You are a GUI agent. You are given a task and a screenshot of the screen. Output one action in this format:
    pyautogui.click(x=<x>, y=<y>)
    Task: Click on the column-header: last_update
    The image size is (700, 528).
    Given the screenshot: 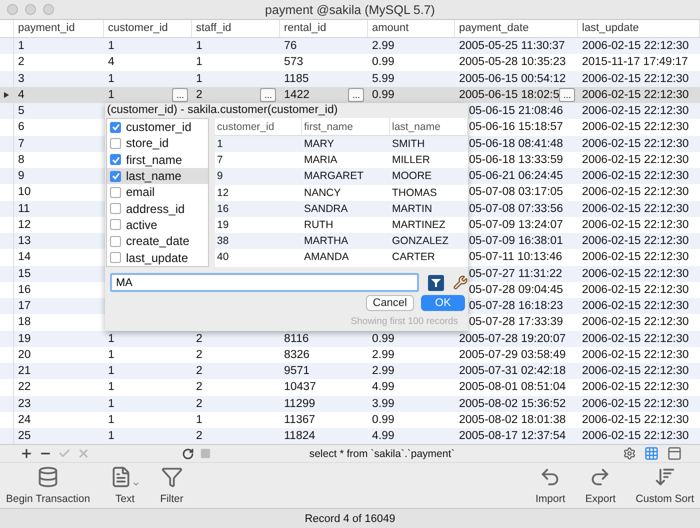 What is the action you would take?
    pyautogui.click(x=639, y=28)
    